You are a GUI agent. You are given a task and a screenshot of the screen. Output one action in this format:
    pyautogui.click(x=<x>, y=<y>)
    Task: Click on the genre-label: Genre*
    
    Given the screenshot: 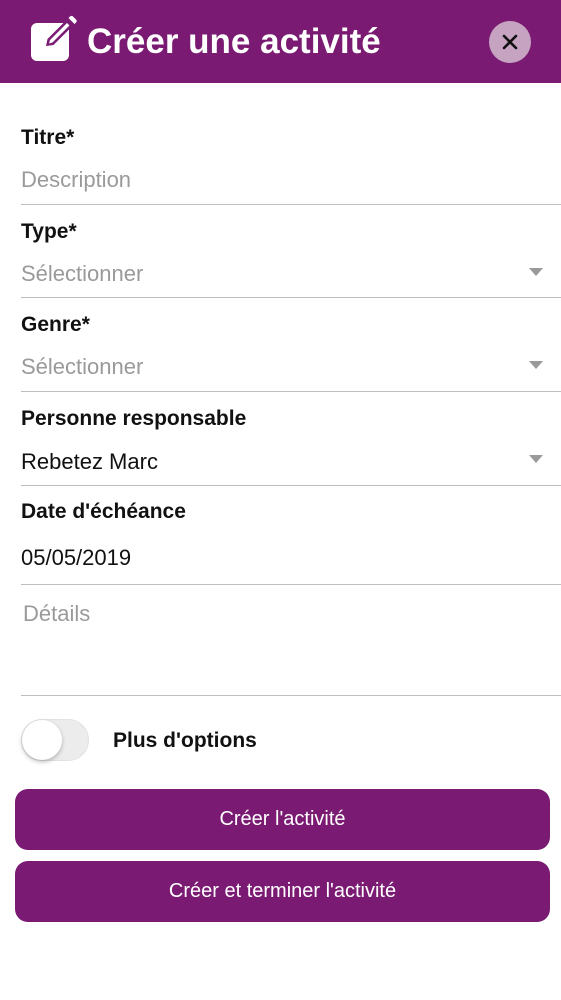 What is the action you would take?
    pyautogui.click(x=55, y=324)
    